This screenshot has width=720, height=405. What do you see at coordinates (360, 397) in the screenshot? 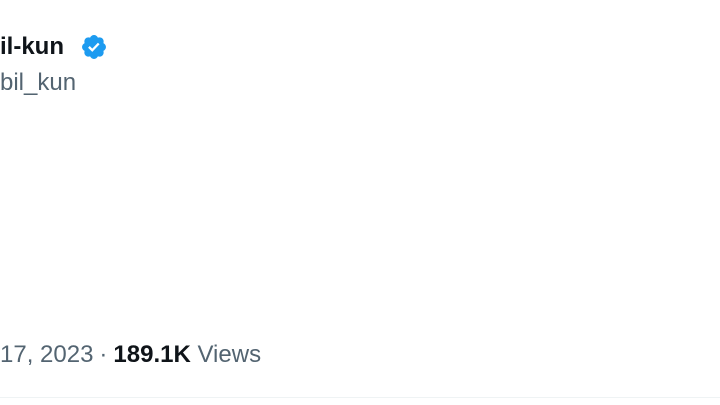
I see `divider` at bounding box center [360, 397].